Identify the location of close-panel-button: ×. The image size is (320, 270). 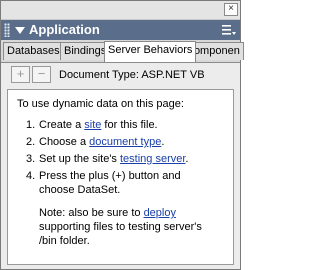
(231, 9).